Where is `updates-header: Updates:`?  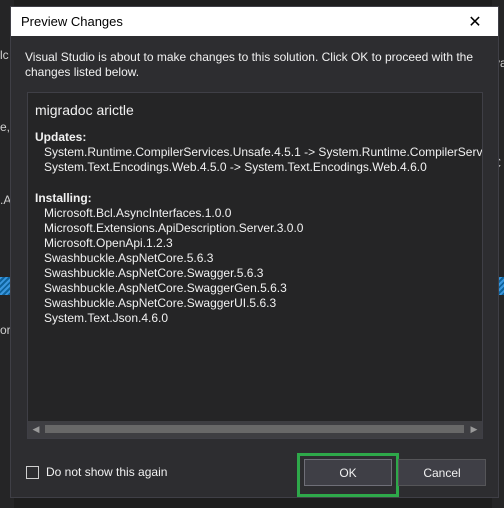 updates-header: Updates: is located at coordinates (61, 137).